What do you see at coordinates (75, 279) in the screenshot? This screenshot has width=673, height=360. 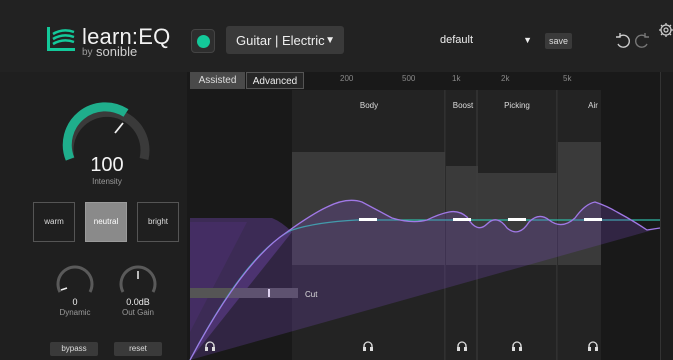 I see `dynamic-knob` at bounding box center [75, 279].